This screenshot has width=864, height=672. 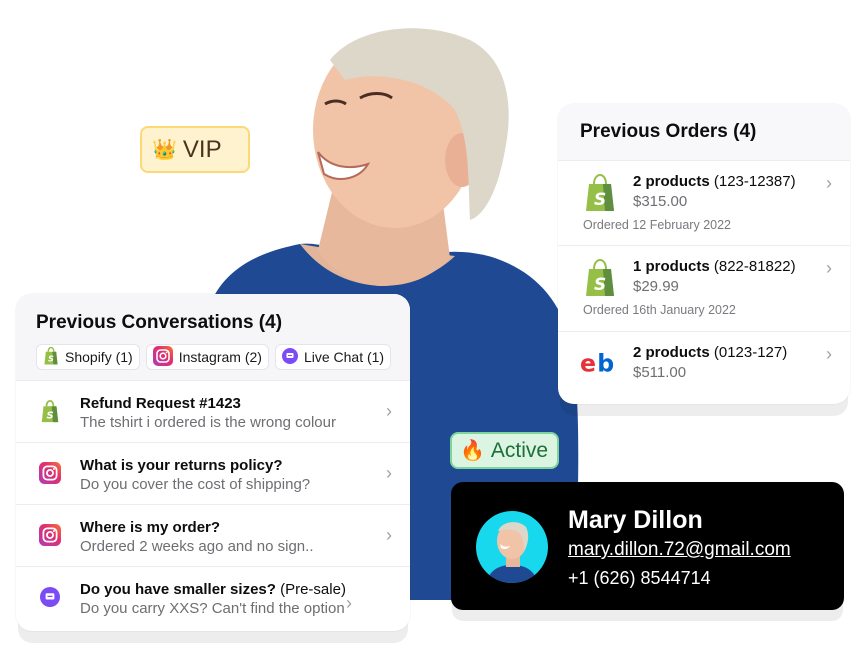 I want to click on customer-email-link: mary.dillon.72@gmail.com, so click(x=679, y=550).